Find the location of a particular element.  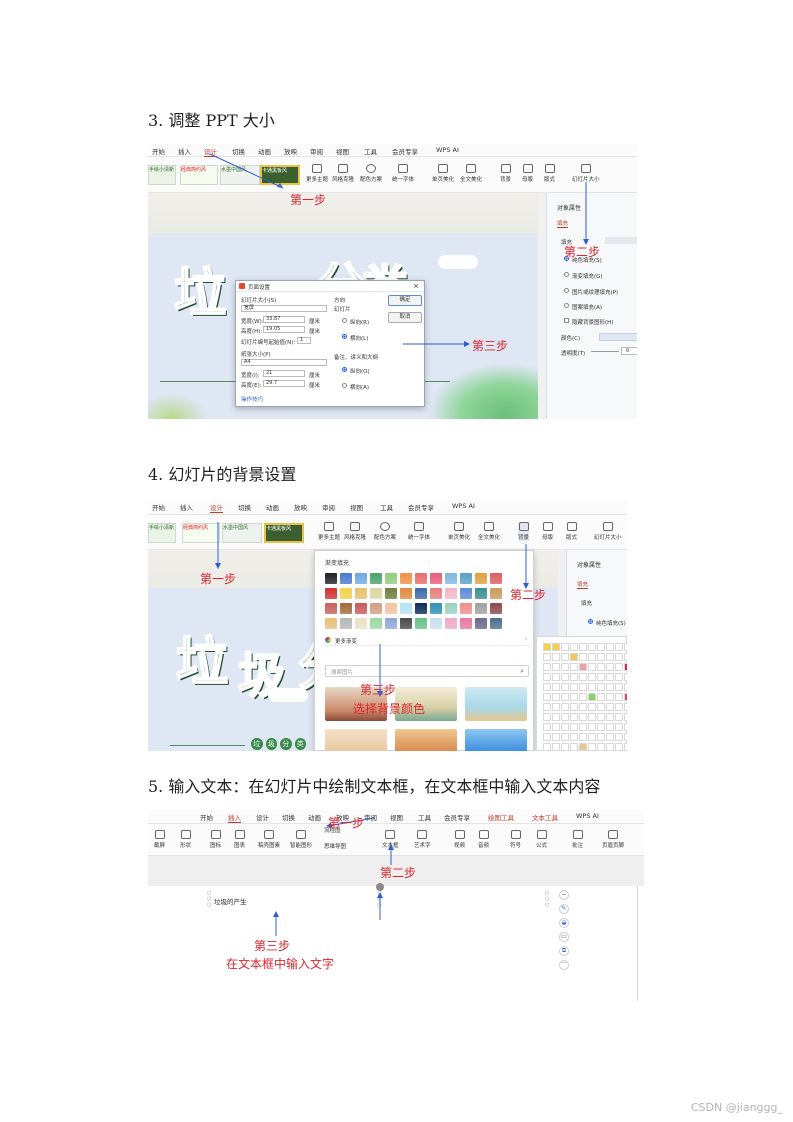

step-3-sublabel: 在文本框中输入文字 is located at coordinates (280, 964).